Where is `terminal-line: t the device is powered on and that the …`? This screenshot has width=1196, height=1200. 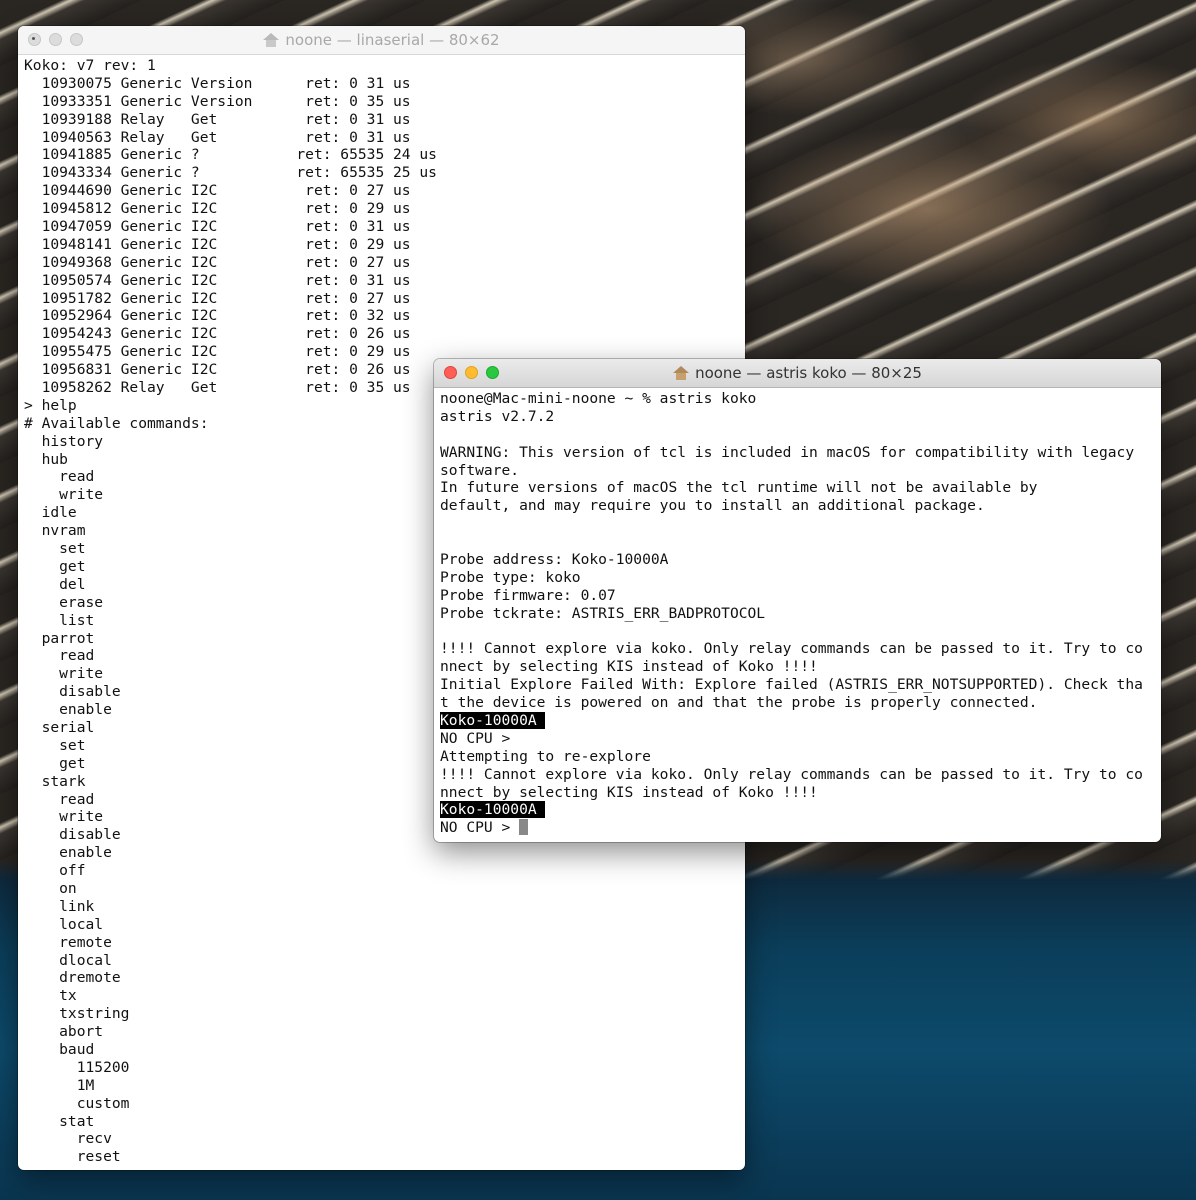 terminal-line: t the device is powered on and that the … is located at coordinates (797, 703).